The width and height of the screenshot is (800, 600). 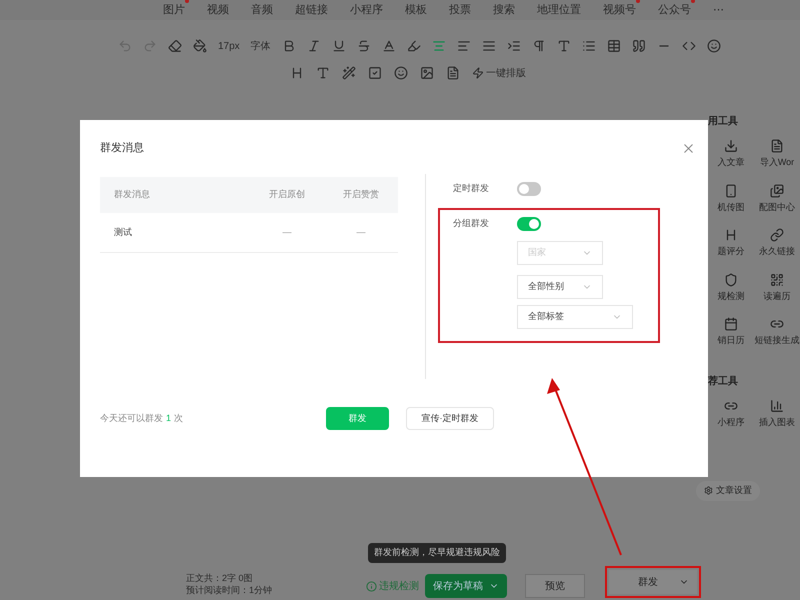 What do you see at coordinates (349, 73) in the screenshot?
I see `magic-wand-icon` at bounding box center [349, 73].